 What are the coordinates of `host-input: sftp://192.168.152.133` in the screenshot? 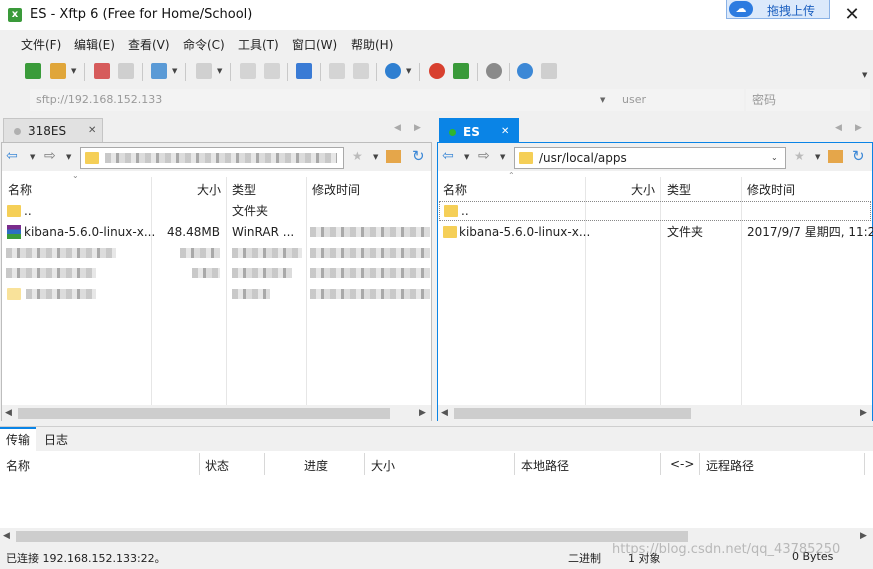 It's located at (328, 100).